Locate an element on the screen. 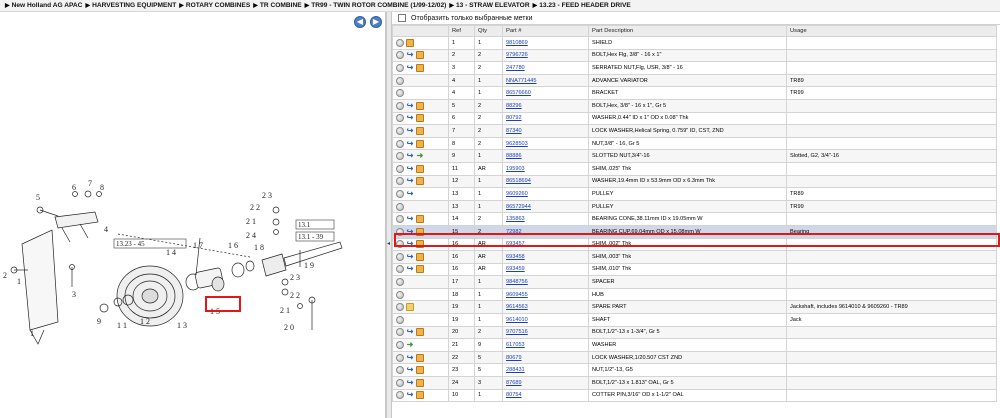  part-number-link: 86576660 is located at coordinates (518, 93).